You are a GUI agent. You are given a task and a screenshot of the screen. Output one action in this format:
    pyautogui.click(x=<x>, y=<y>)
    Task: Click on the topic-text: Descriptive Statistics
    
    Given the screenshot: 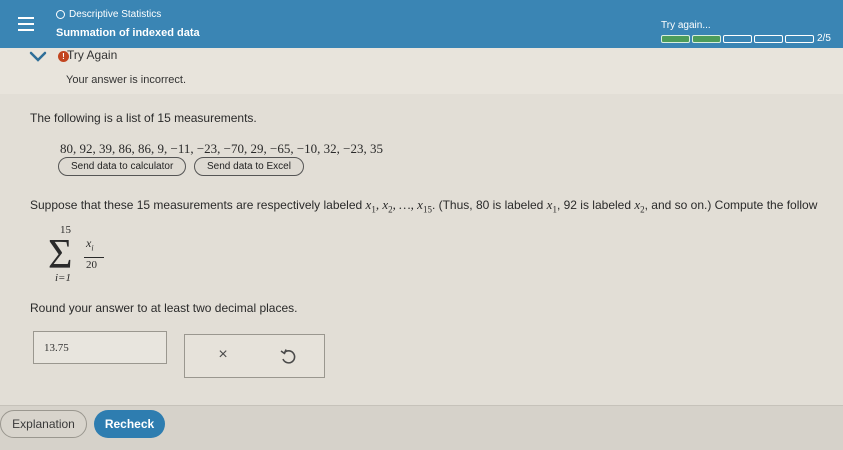 What is the action you would take?
    pyautogui.click(x=115, y=14)
    